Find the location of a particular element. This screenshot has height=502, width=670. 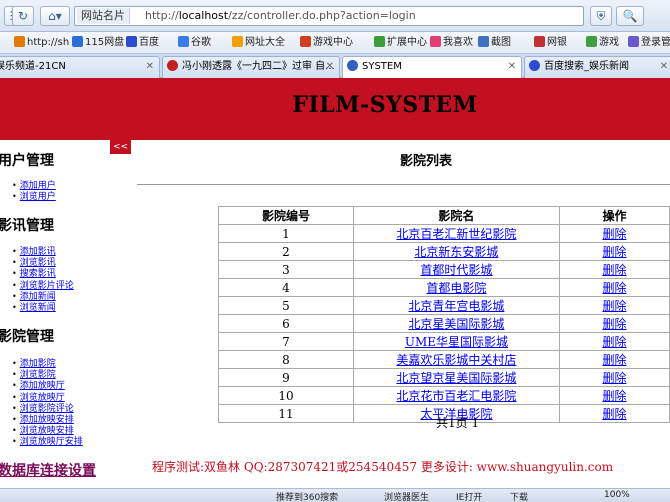

sidebar-link: 浏览用户 is located at coordinates (38, 197).